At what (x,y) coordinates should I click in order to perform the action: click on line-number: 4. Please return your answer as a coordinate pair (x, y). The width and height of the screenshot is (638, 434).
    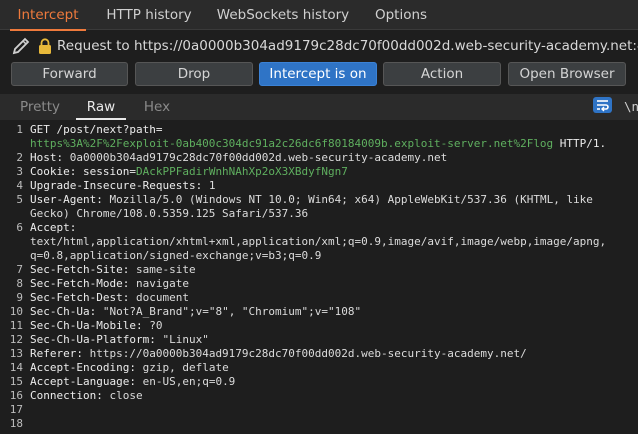
    Looking at the image, I should click on (19, 185).